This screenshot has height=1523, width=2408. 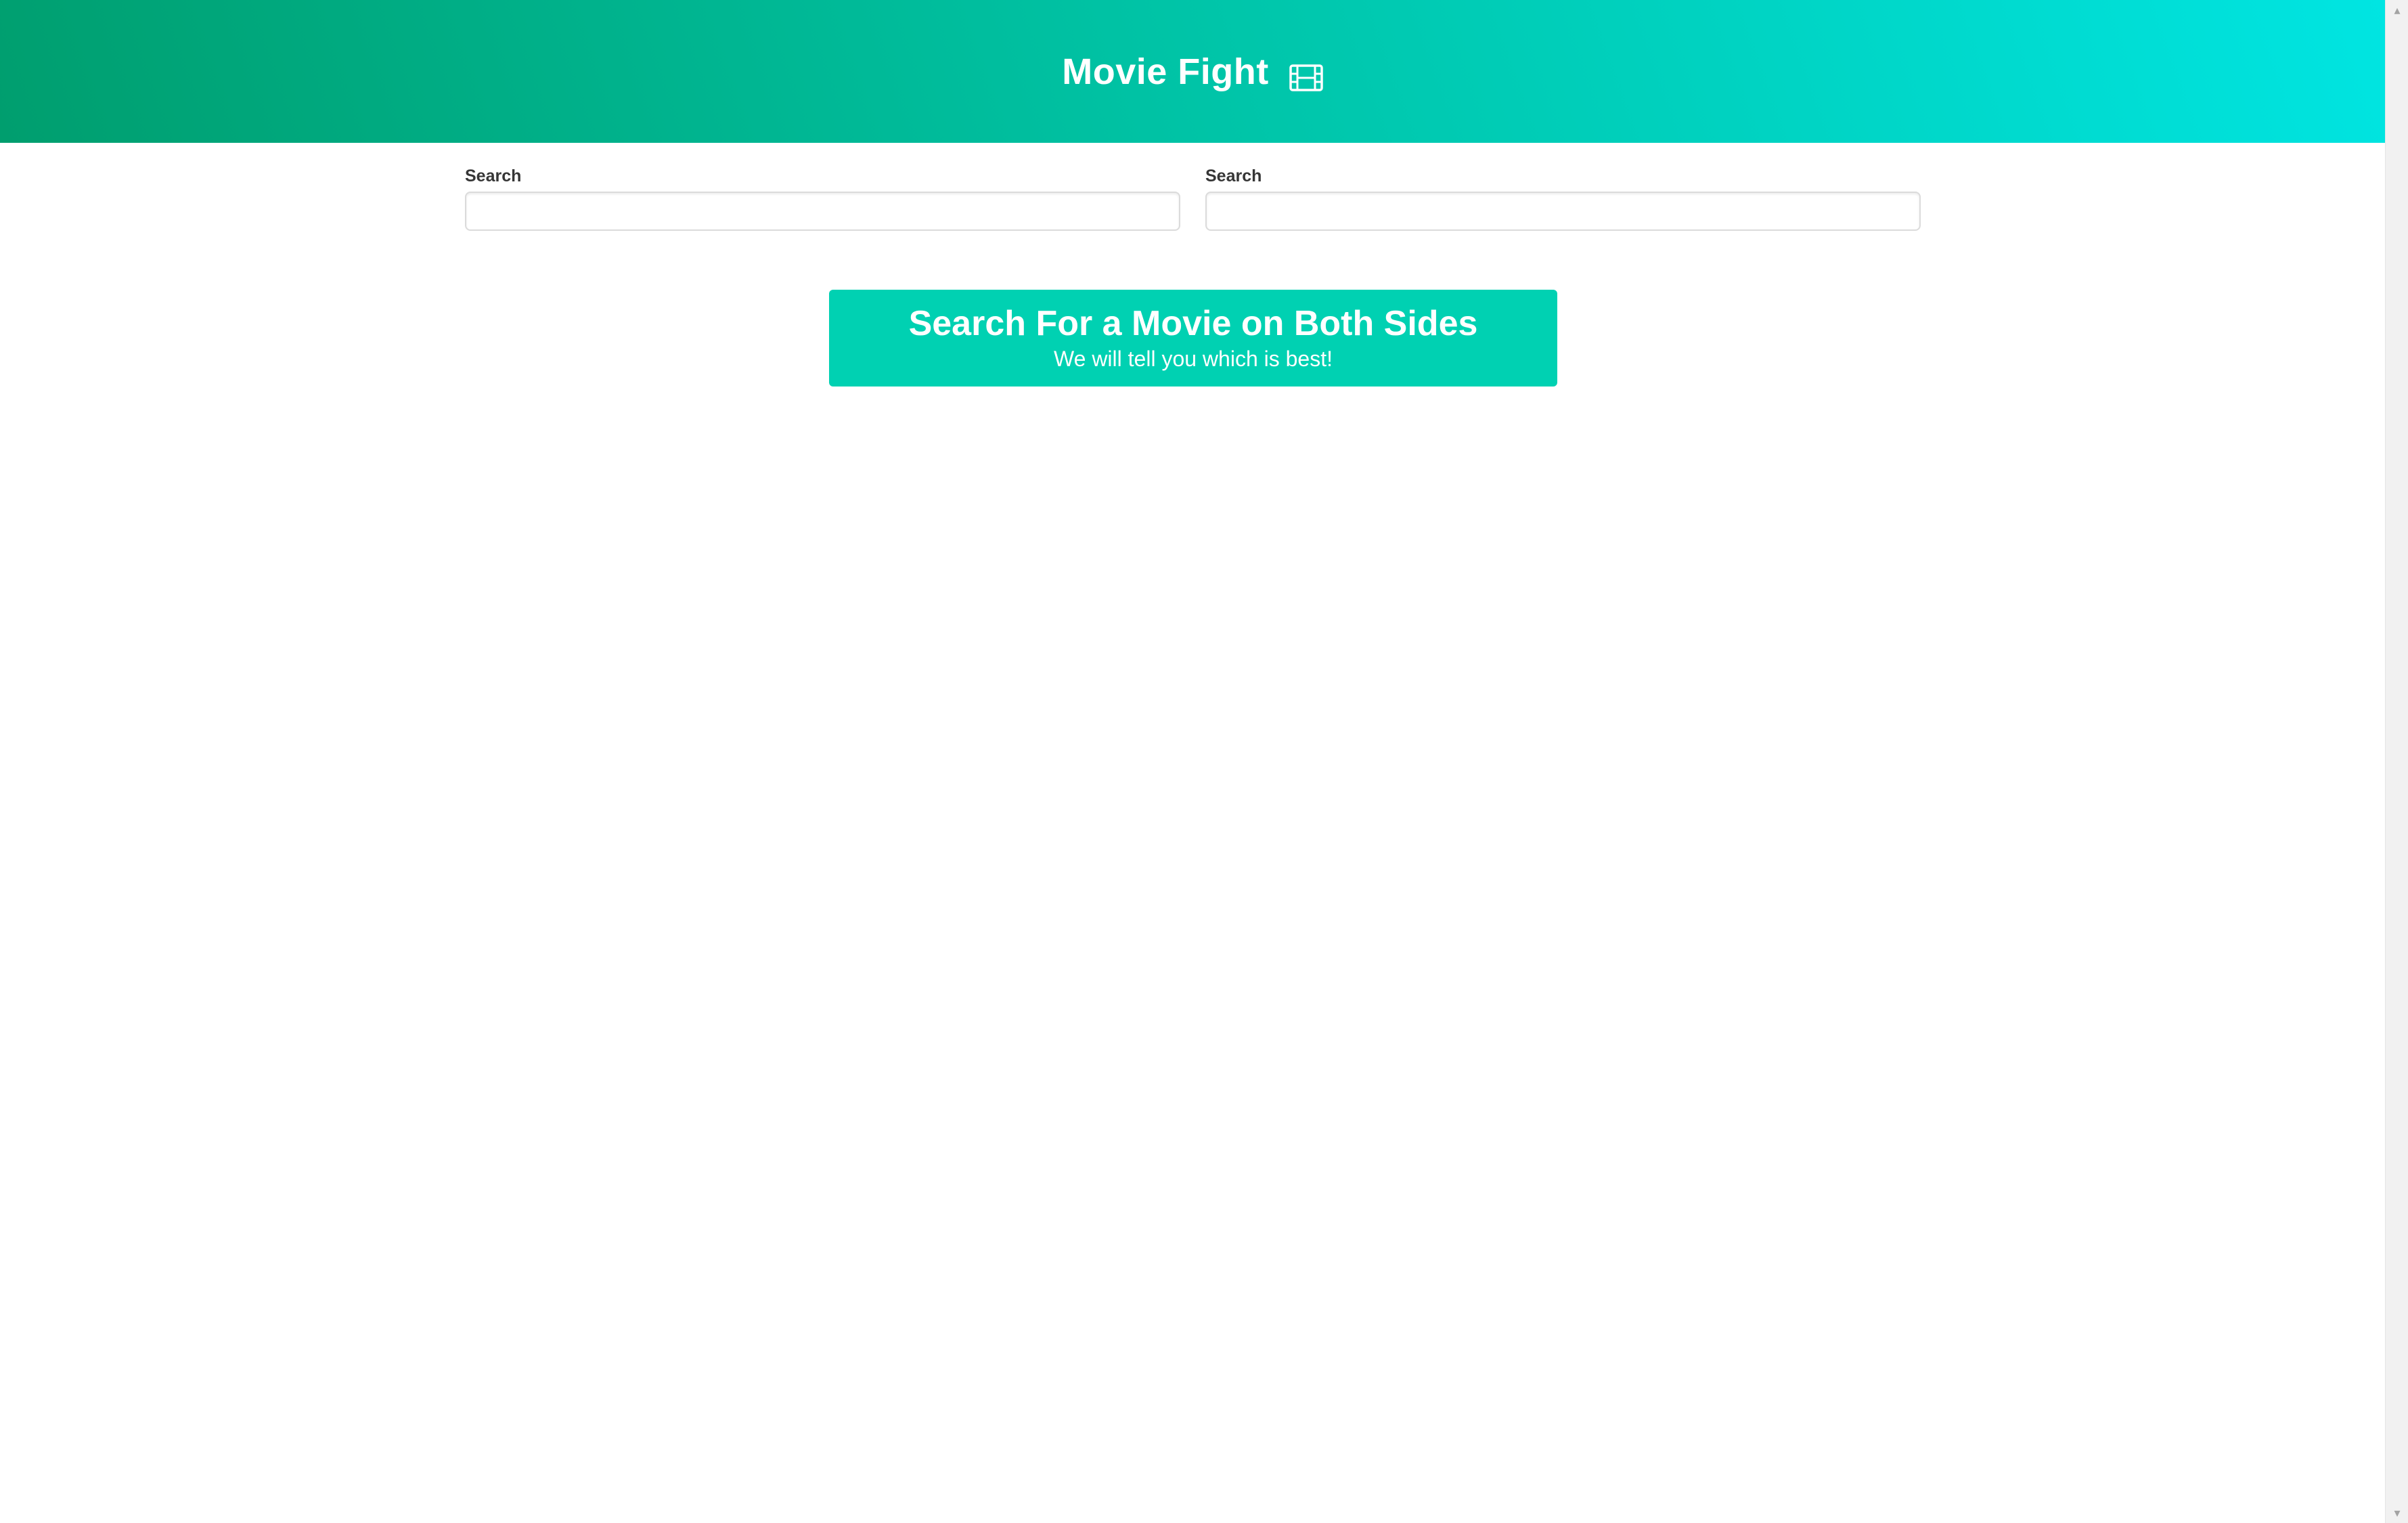 What do you see at coordinates (1233, 176) in the screenshot?
I see `right-search-label: Search` at bounding box center [1233, 176].